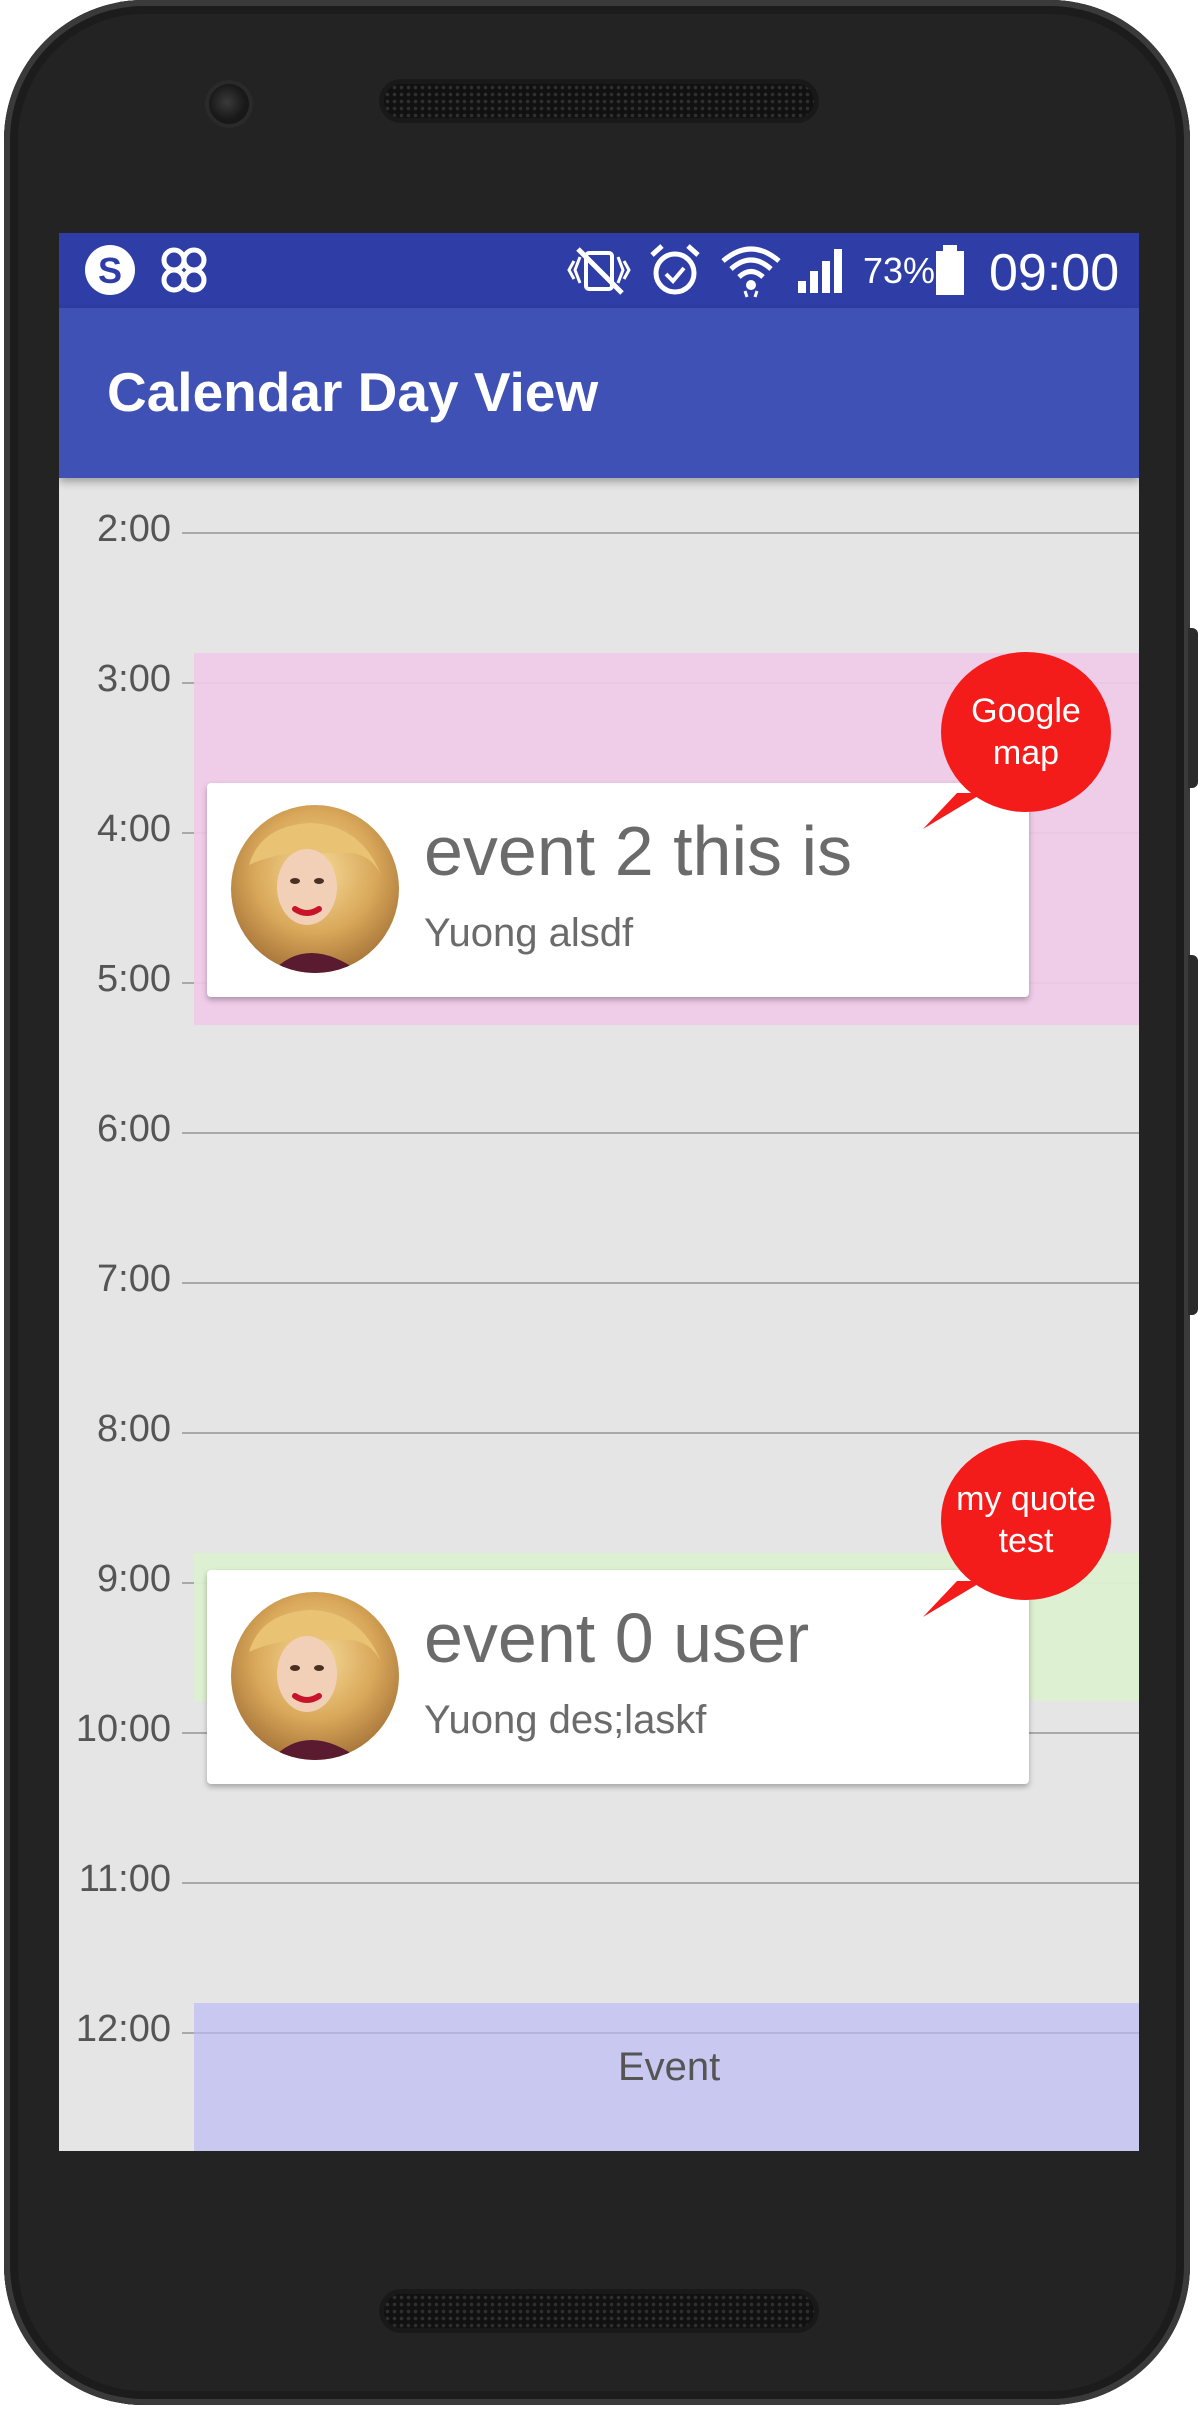 Image resolution: width=1198 pixels, height=2409 pixels. I want to click on status-bar: S 73% 09:00, so click(599, 270).